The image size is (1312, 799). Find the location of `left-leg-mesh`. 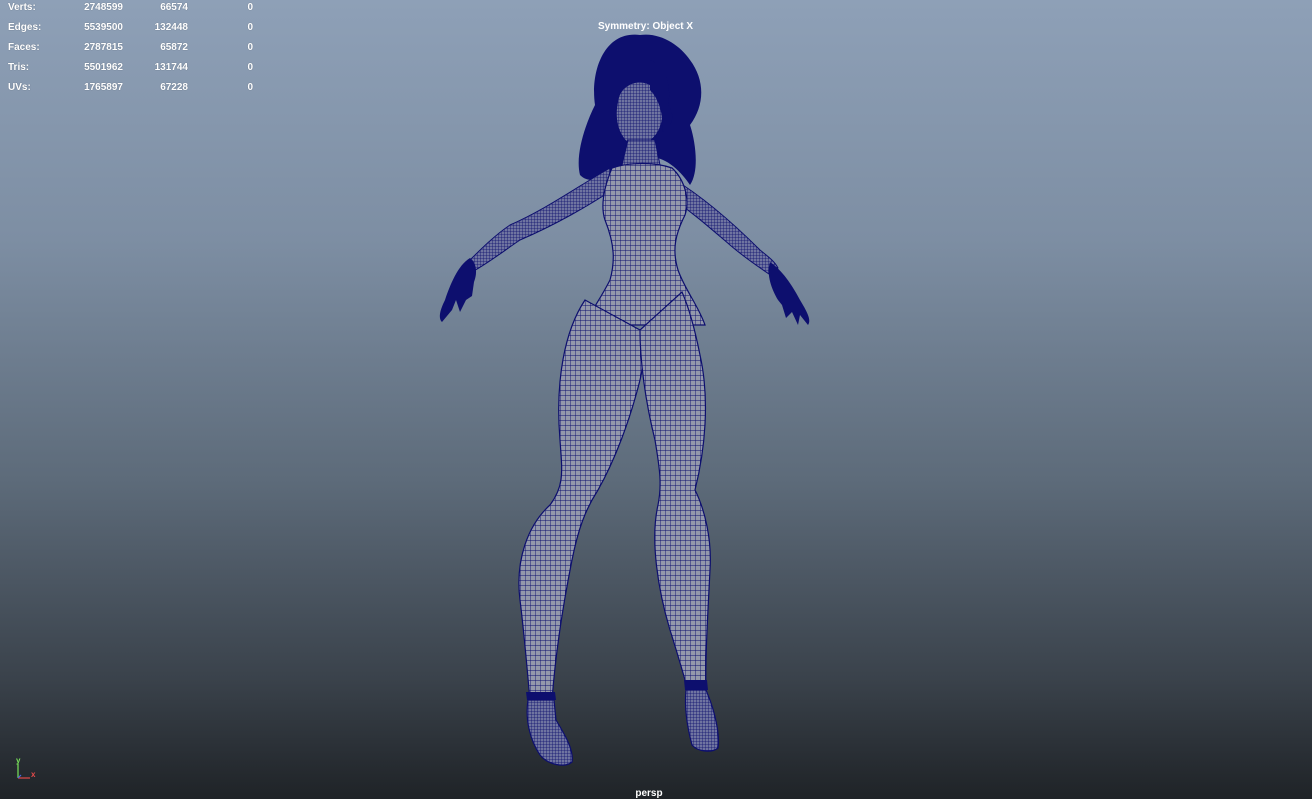

left-leg-mesh is located at coordinates (581, 500).